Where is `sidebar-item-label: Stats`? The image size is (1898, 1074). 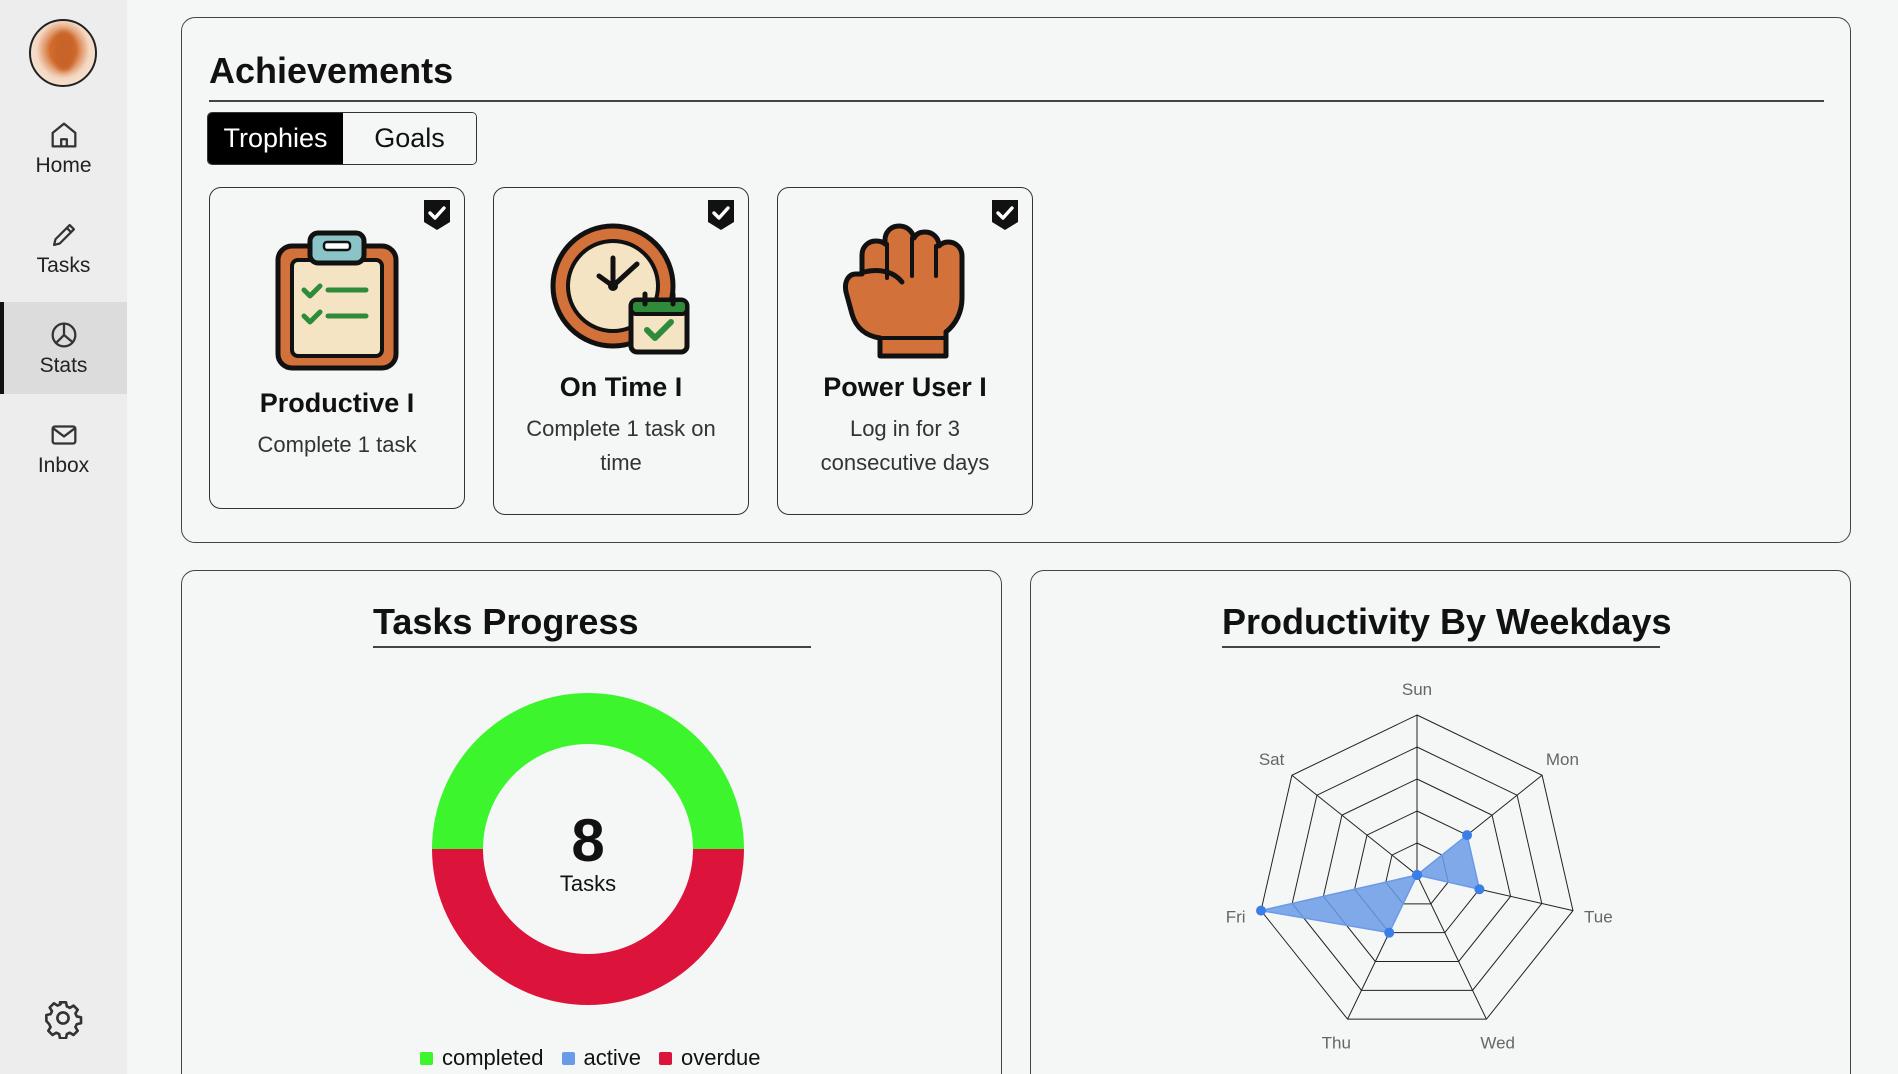
sidebar-item-label: Stats is located at coordinates (63, 365).